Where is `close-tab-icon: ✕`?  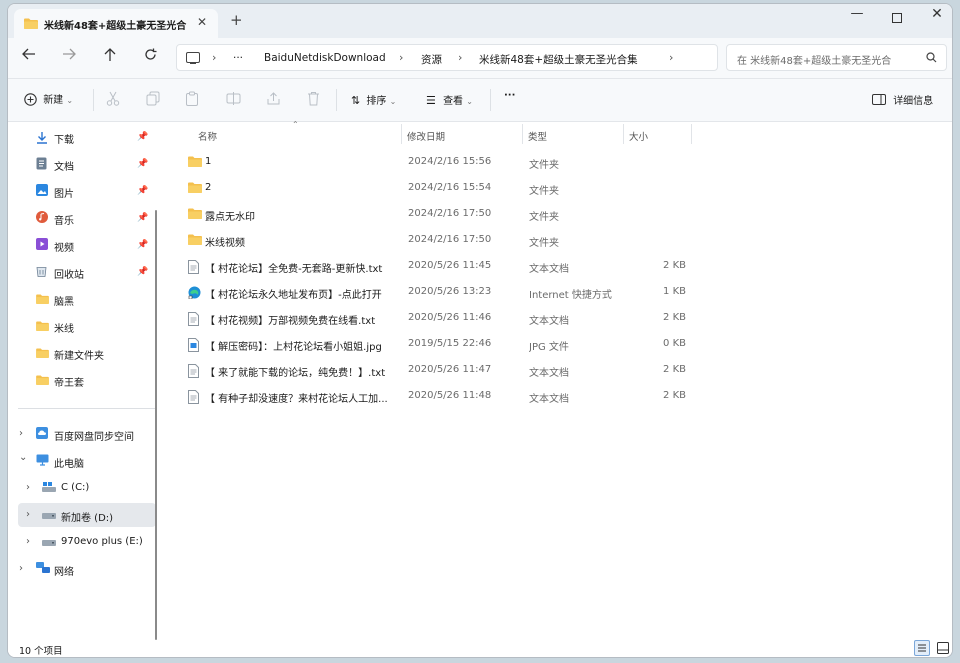 close-tab-icon: ✕ is located at coordinates (202, 22).